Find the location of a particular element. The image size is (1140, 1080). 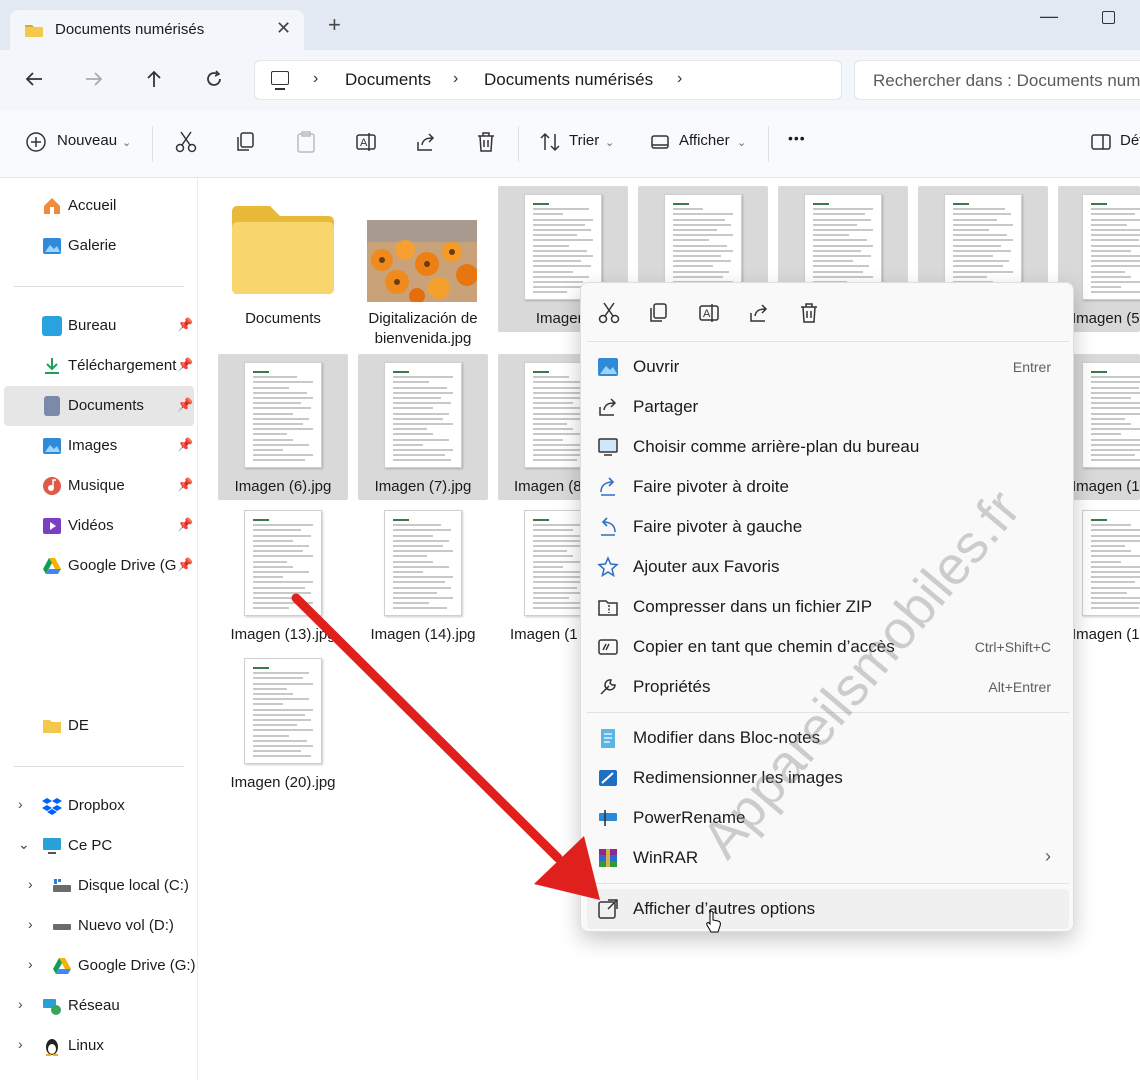

menu-item-compress-zip: Compresser dans un fichier ZIP is located at coordinates (828, 607).